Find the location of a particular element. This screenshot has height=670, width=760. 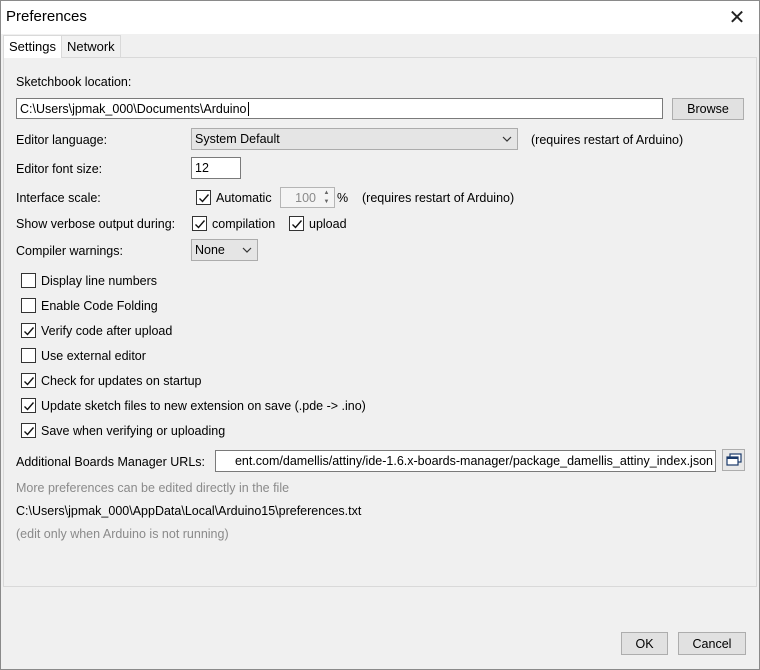

sketchbook-location-input: C:\Users\jpmak_000\Documents\Arduino is located at coordinates (339, 108).